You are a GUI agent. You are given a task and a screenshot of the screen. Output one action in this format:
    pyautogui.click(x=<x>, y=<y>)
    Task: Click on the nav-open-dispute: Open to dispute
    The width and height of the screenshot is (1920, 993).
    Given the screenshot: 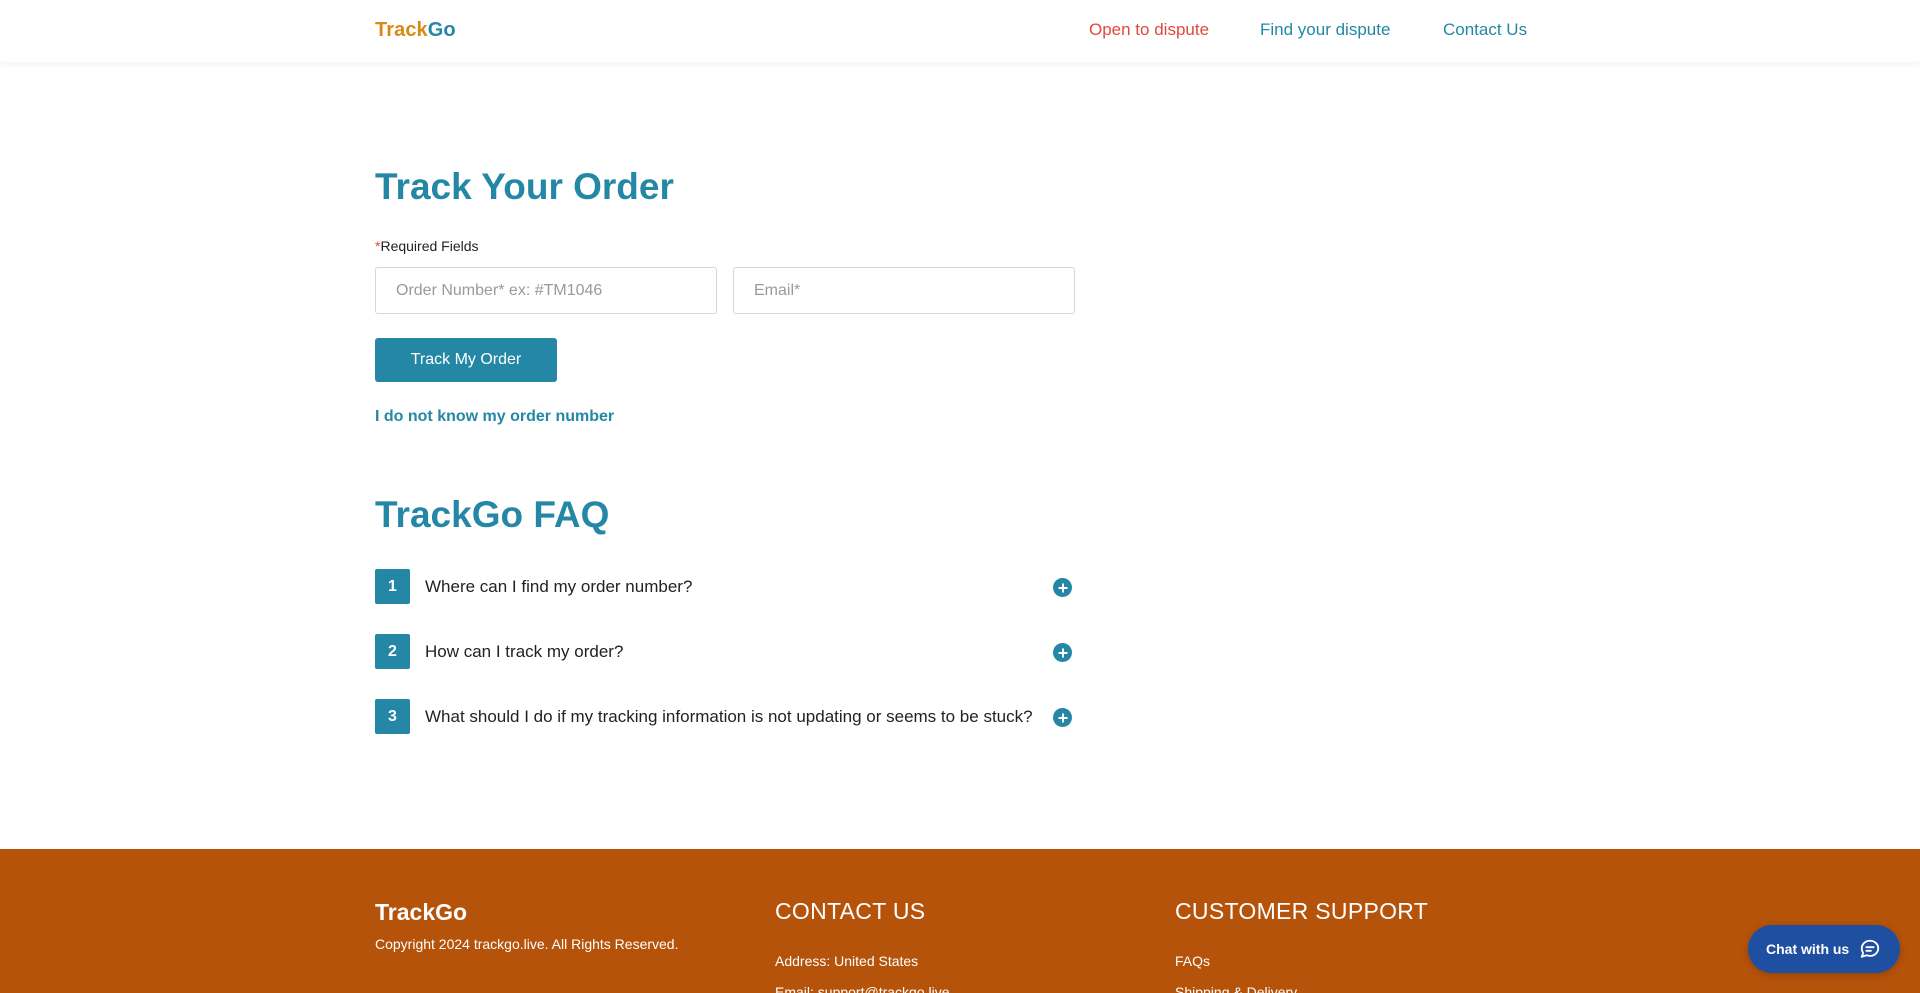 What is the action you would take?
    pyautogui.click(x=1149, y=30)
    